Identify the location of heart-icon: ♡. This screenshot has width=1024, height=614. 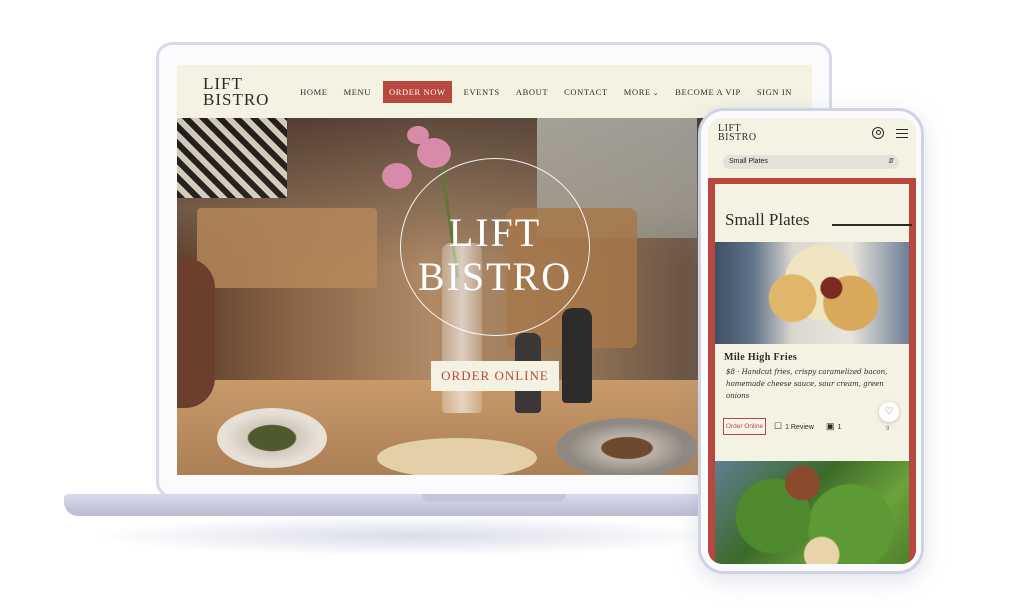
(889, 412).